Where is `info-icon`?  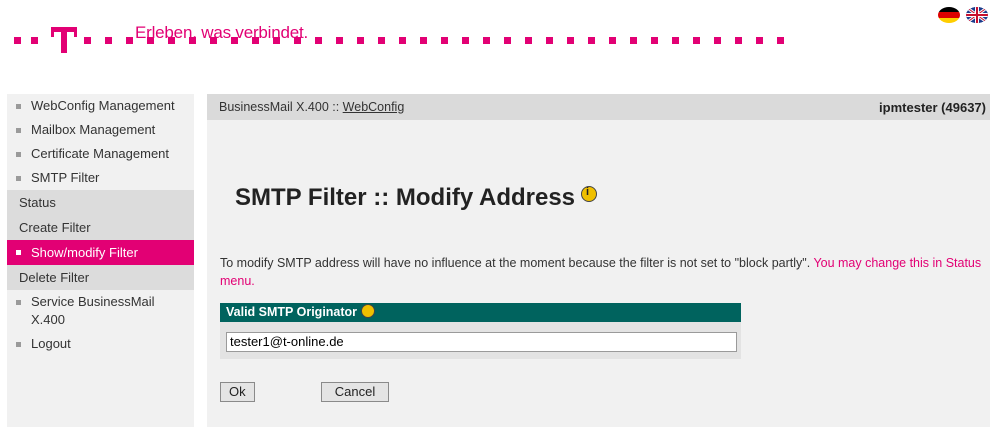
info-icon is located at coordinates (589, 194).